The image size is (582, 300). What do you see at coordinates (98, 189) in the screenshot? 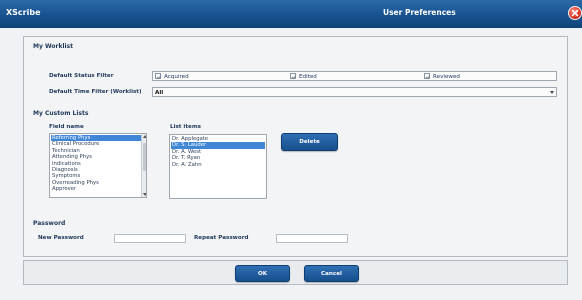
I see `list-item: Approver` at bounding box center [98, 189].